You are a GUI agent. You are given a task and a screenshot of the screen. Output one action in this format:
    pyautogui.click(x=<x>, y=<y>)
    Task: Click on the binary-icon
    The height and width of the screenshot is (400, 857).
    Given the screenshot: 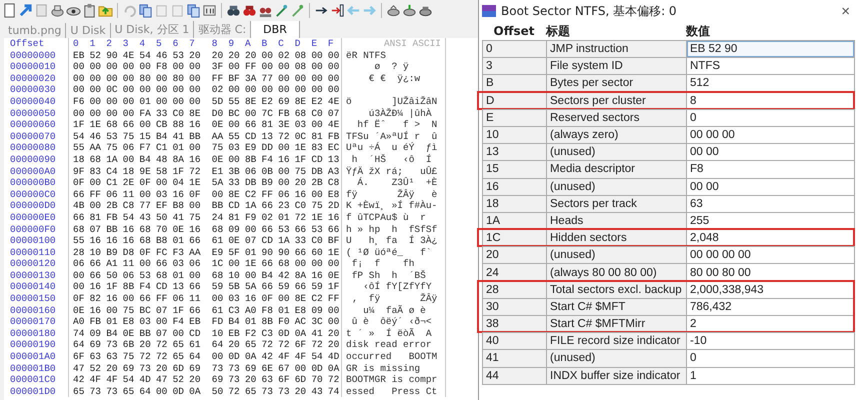 What is the action you would take?
    pyautogui.click(x=209, y=10)
    